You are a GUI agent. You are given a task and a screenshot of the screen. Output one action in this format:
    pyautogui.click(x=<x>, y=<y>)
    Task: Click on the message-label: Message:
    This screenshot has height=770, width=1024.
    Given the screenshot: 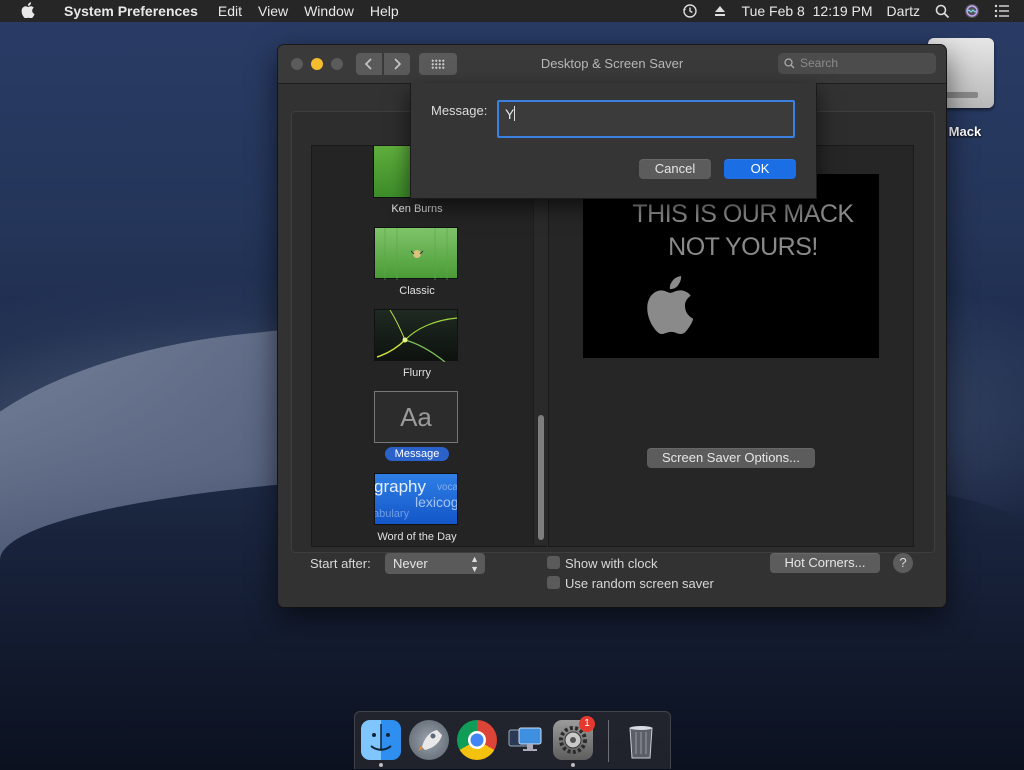 What is the action you would take?
    pyautogui.click(x=459, y=110)
    